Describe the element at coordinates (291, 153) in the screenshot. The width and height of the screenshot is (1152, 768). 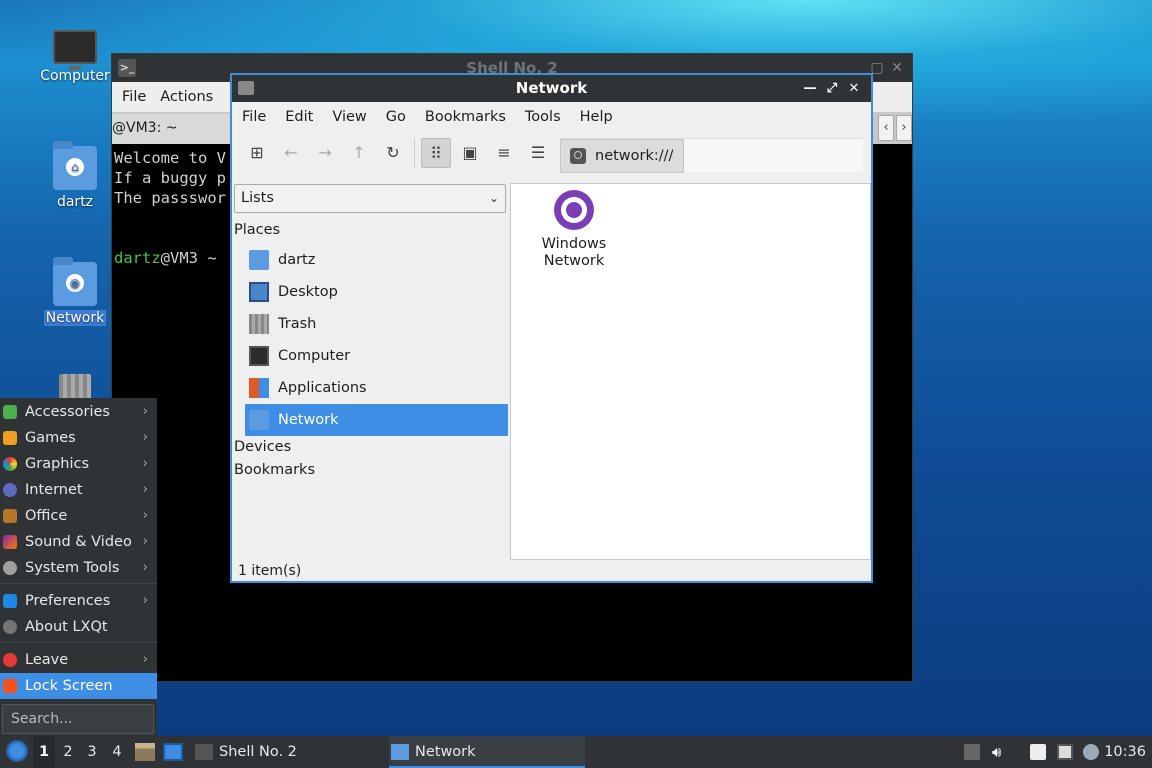
I see `back-arrow-icon: ←` at that location.